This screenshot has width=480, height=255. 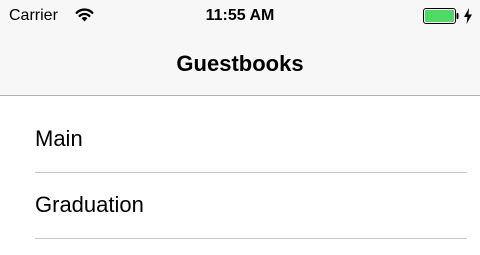 I want to click on page-title: Guestbooks, so click(x=240, y=63).